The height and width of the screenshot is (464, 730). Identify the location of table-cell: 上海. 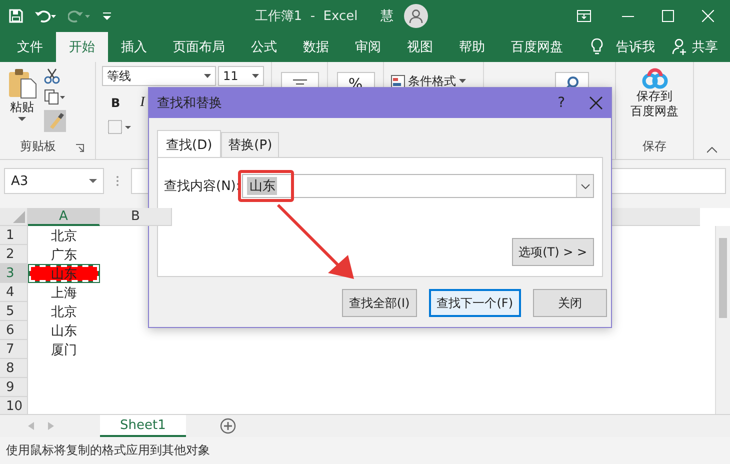
(64, 292).